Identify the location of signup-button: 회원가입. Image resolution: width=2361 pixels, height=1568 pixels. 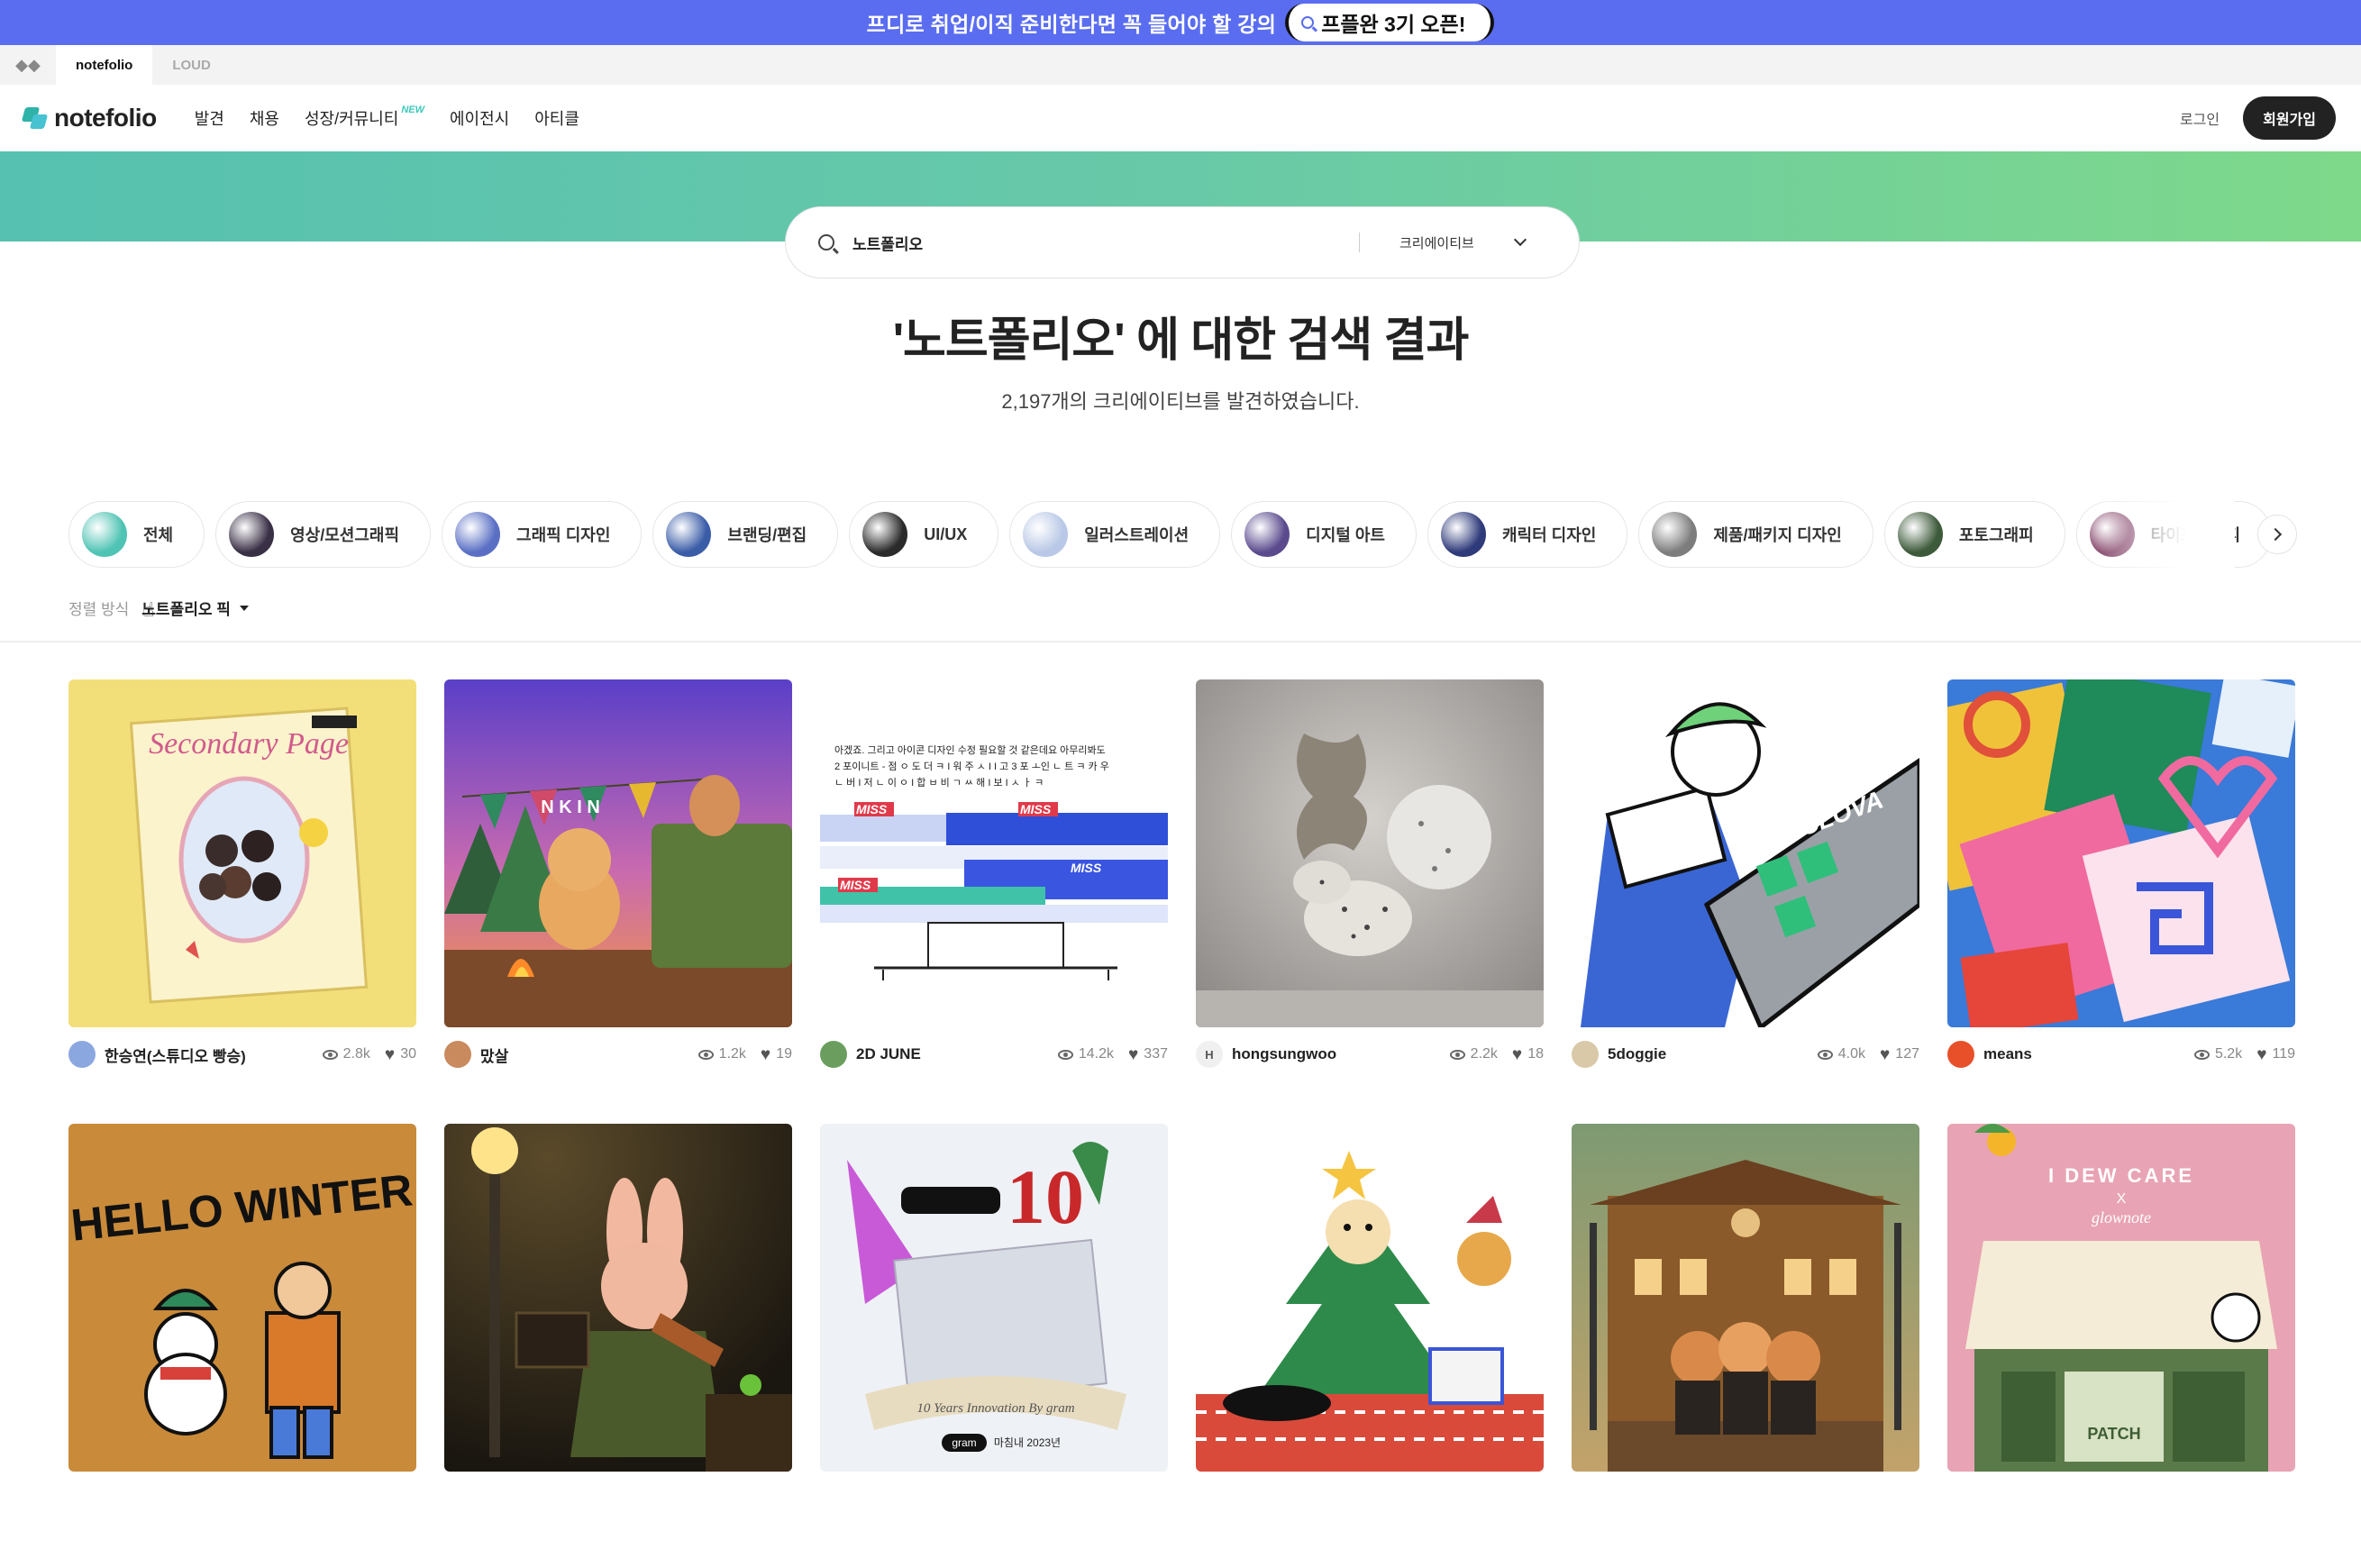
(2289, 118).